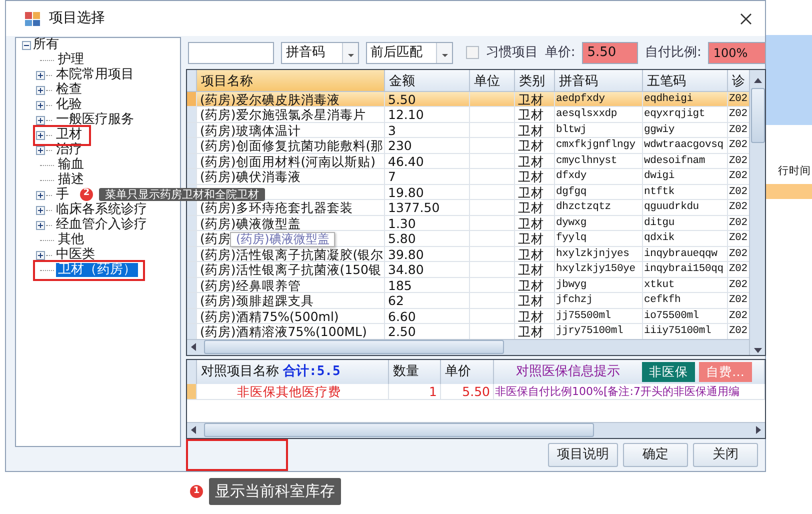 This screenshot has width=812, height=514. I want to click on tooltip: (药房)碘液微型盖, so click(283, 239).